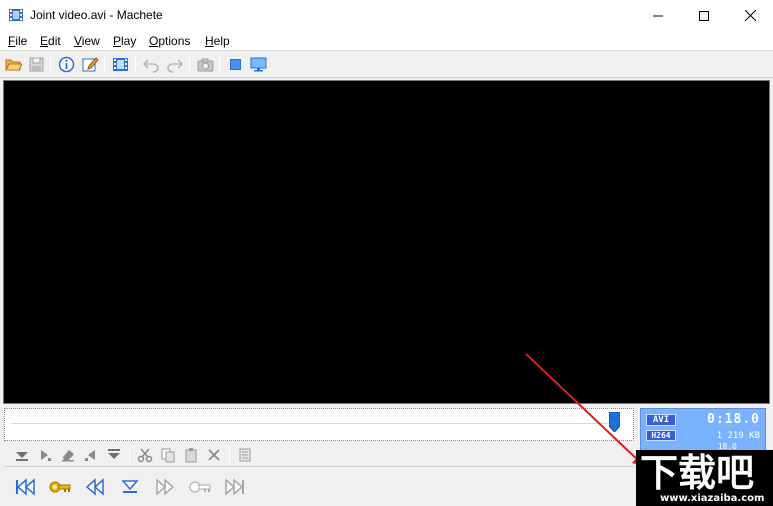 The image size is (773, 506). Describe the element at coordinates (21, 41) in the screenshot. I see `menu-file-label: ile` at that location.